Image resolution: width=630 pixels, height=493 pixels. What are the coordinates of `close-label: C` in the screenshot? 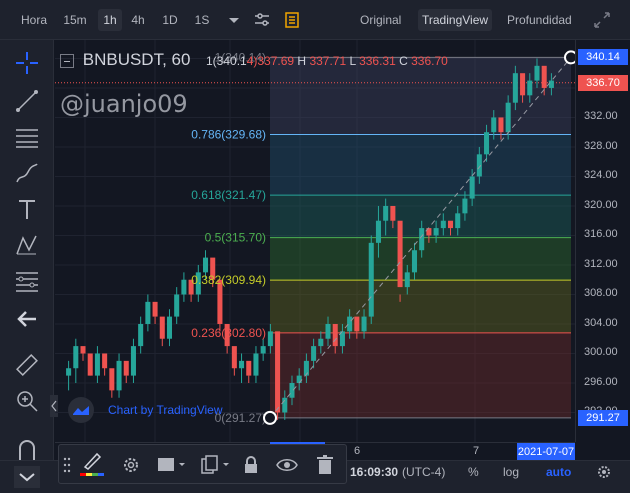 It's located at (403, 61).